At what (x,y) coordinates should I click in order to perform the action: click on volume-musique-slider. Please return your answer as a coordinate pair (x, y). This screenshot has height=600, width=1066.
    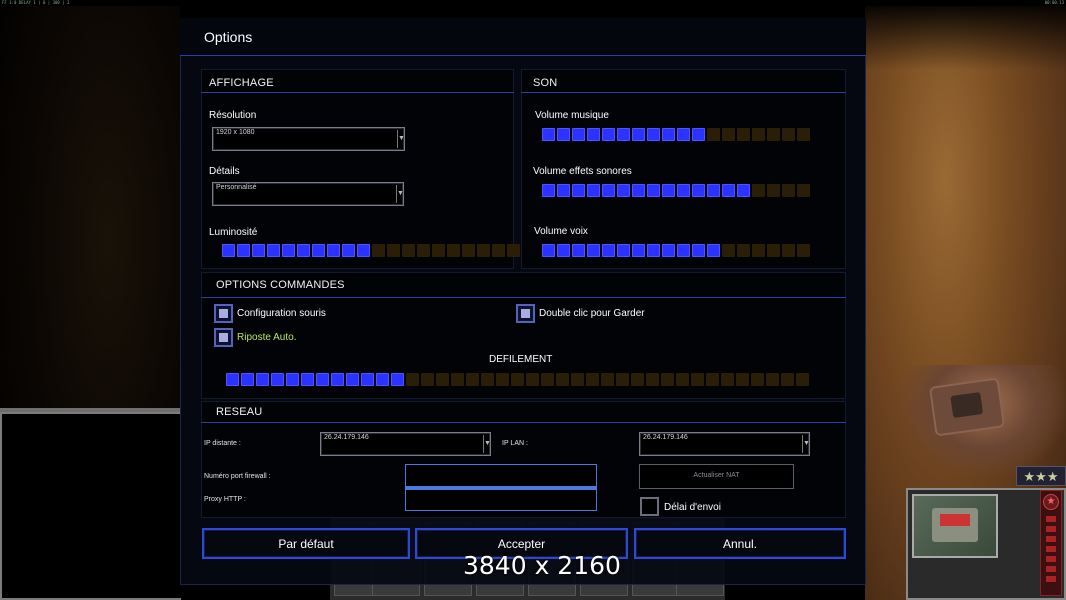
    Looking at the image, I should click on (677, 134).